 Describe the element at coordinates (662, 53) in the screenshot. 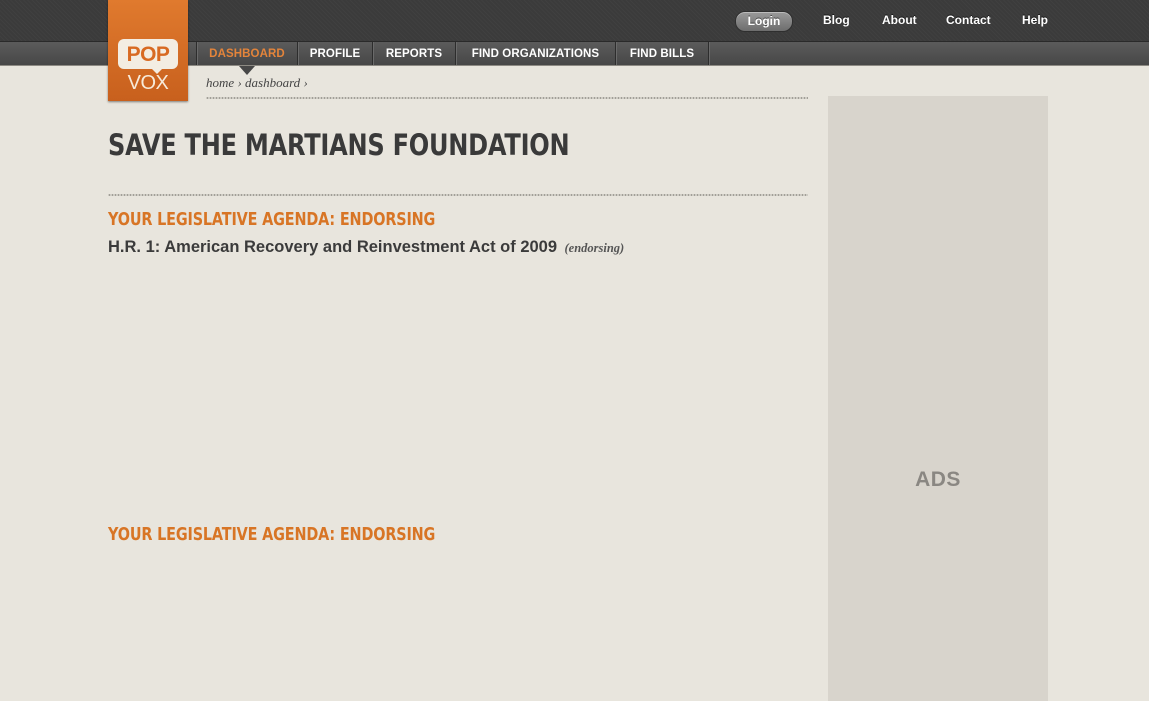

I see `nav-tab-find-bills: FIND BILLS` at that location.